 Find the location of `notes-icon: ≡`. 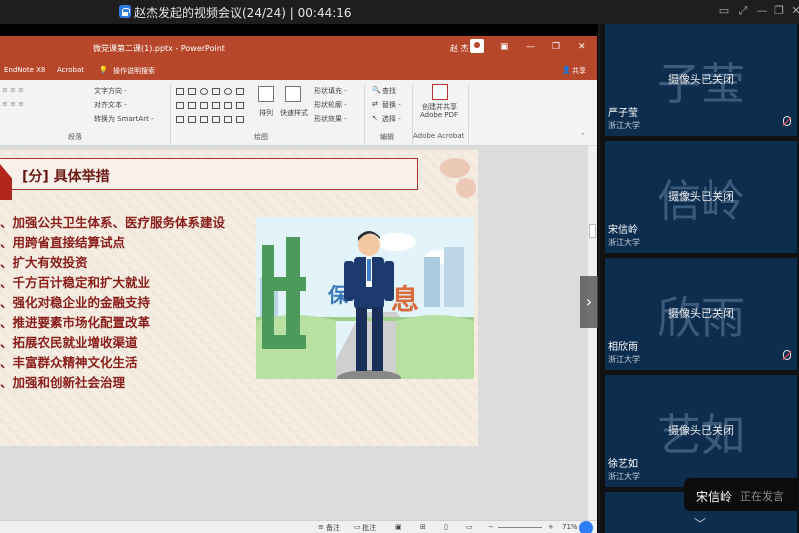

notes-icon: ≡ is located at coordinates (321, 527).